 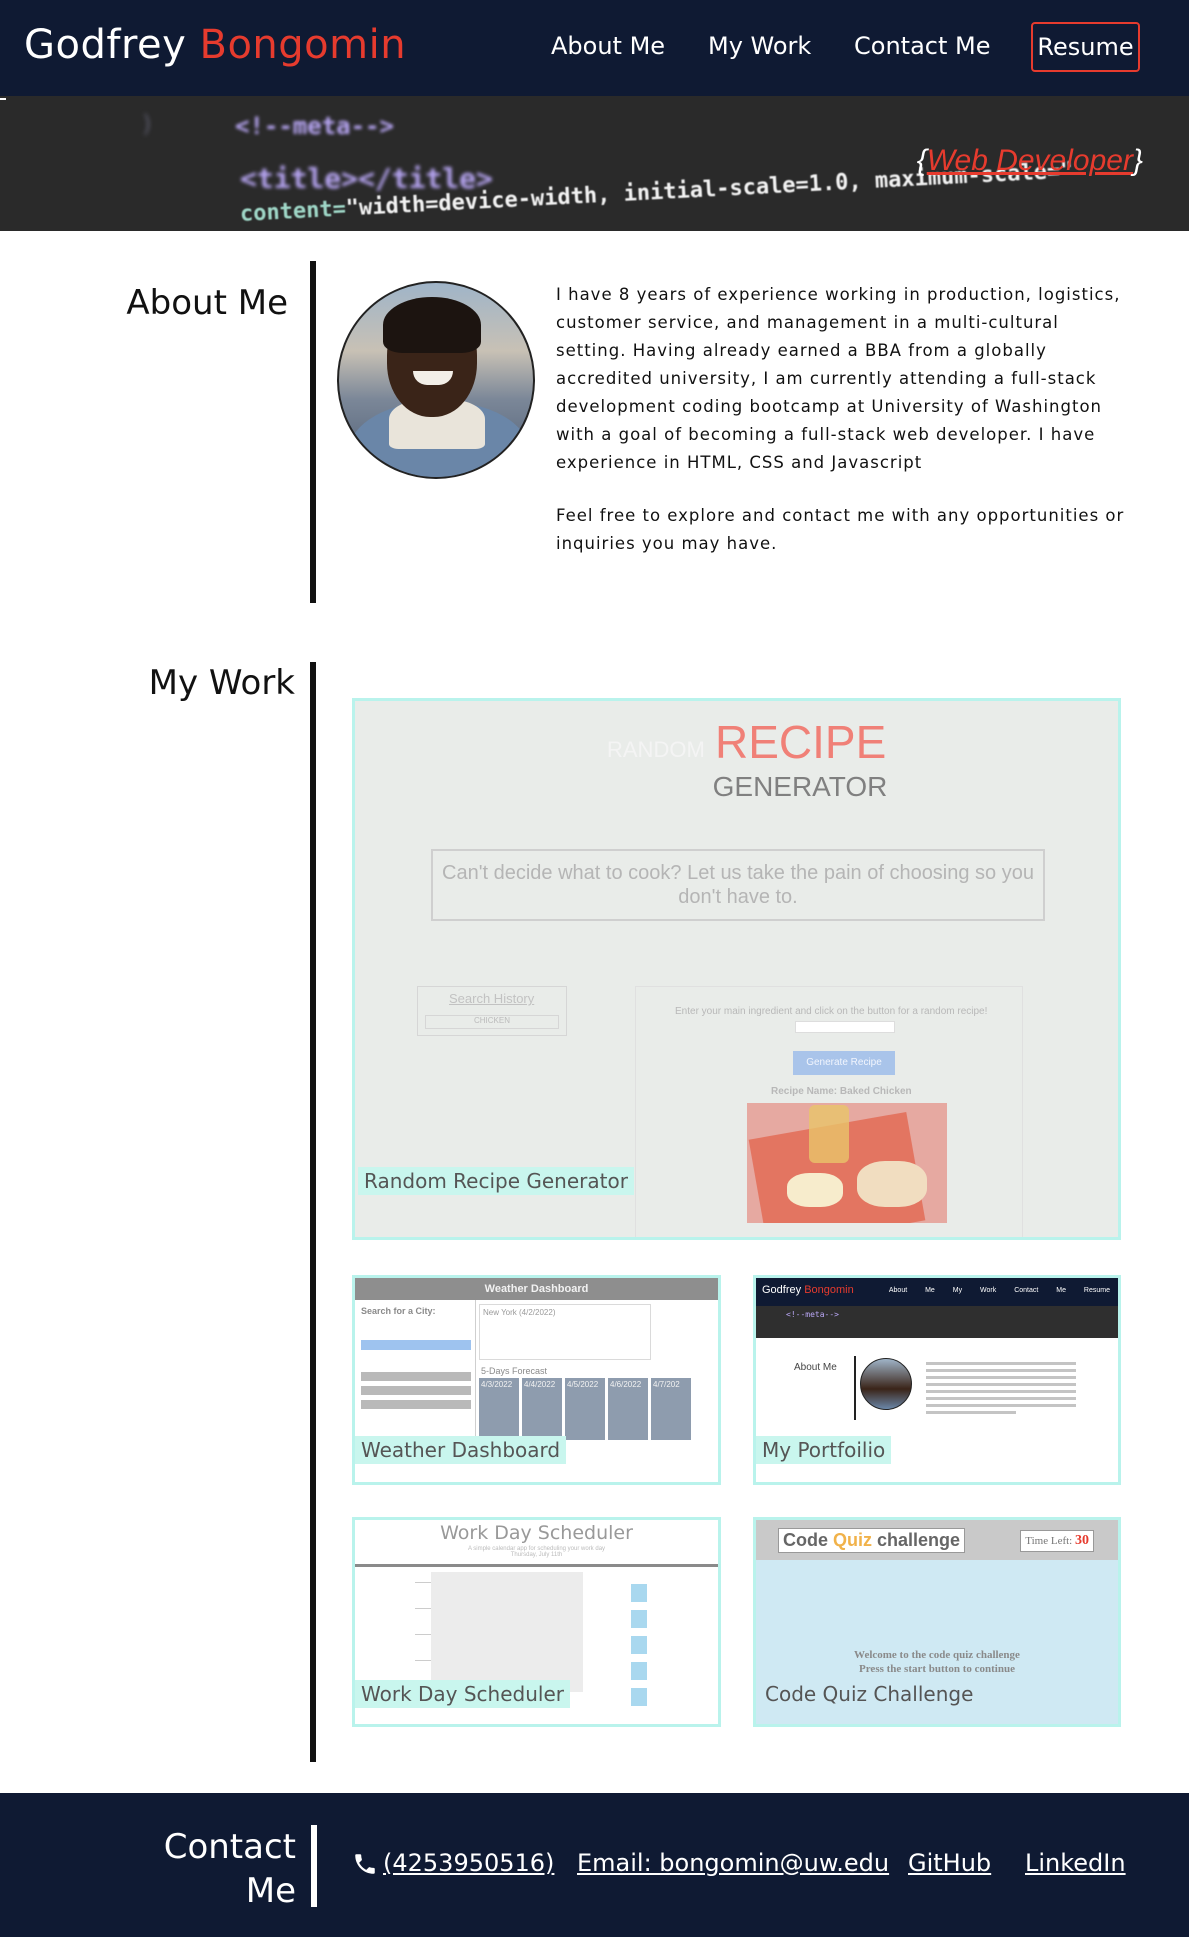 I want to click on quiz-preview-title: Code Quiz challenge, so click(x=872, y=1540).